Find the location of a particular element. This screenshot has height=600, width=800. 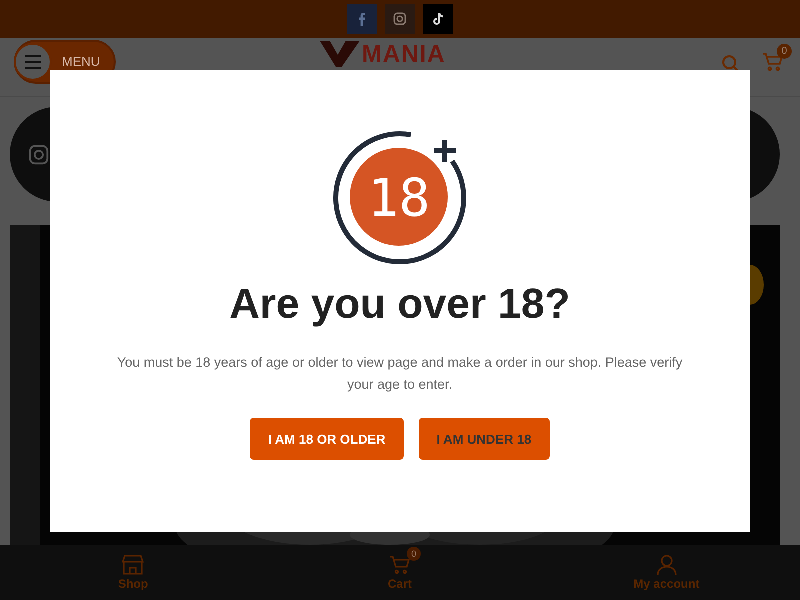

logo-icon is located at coordinates (340, 53).